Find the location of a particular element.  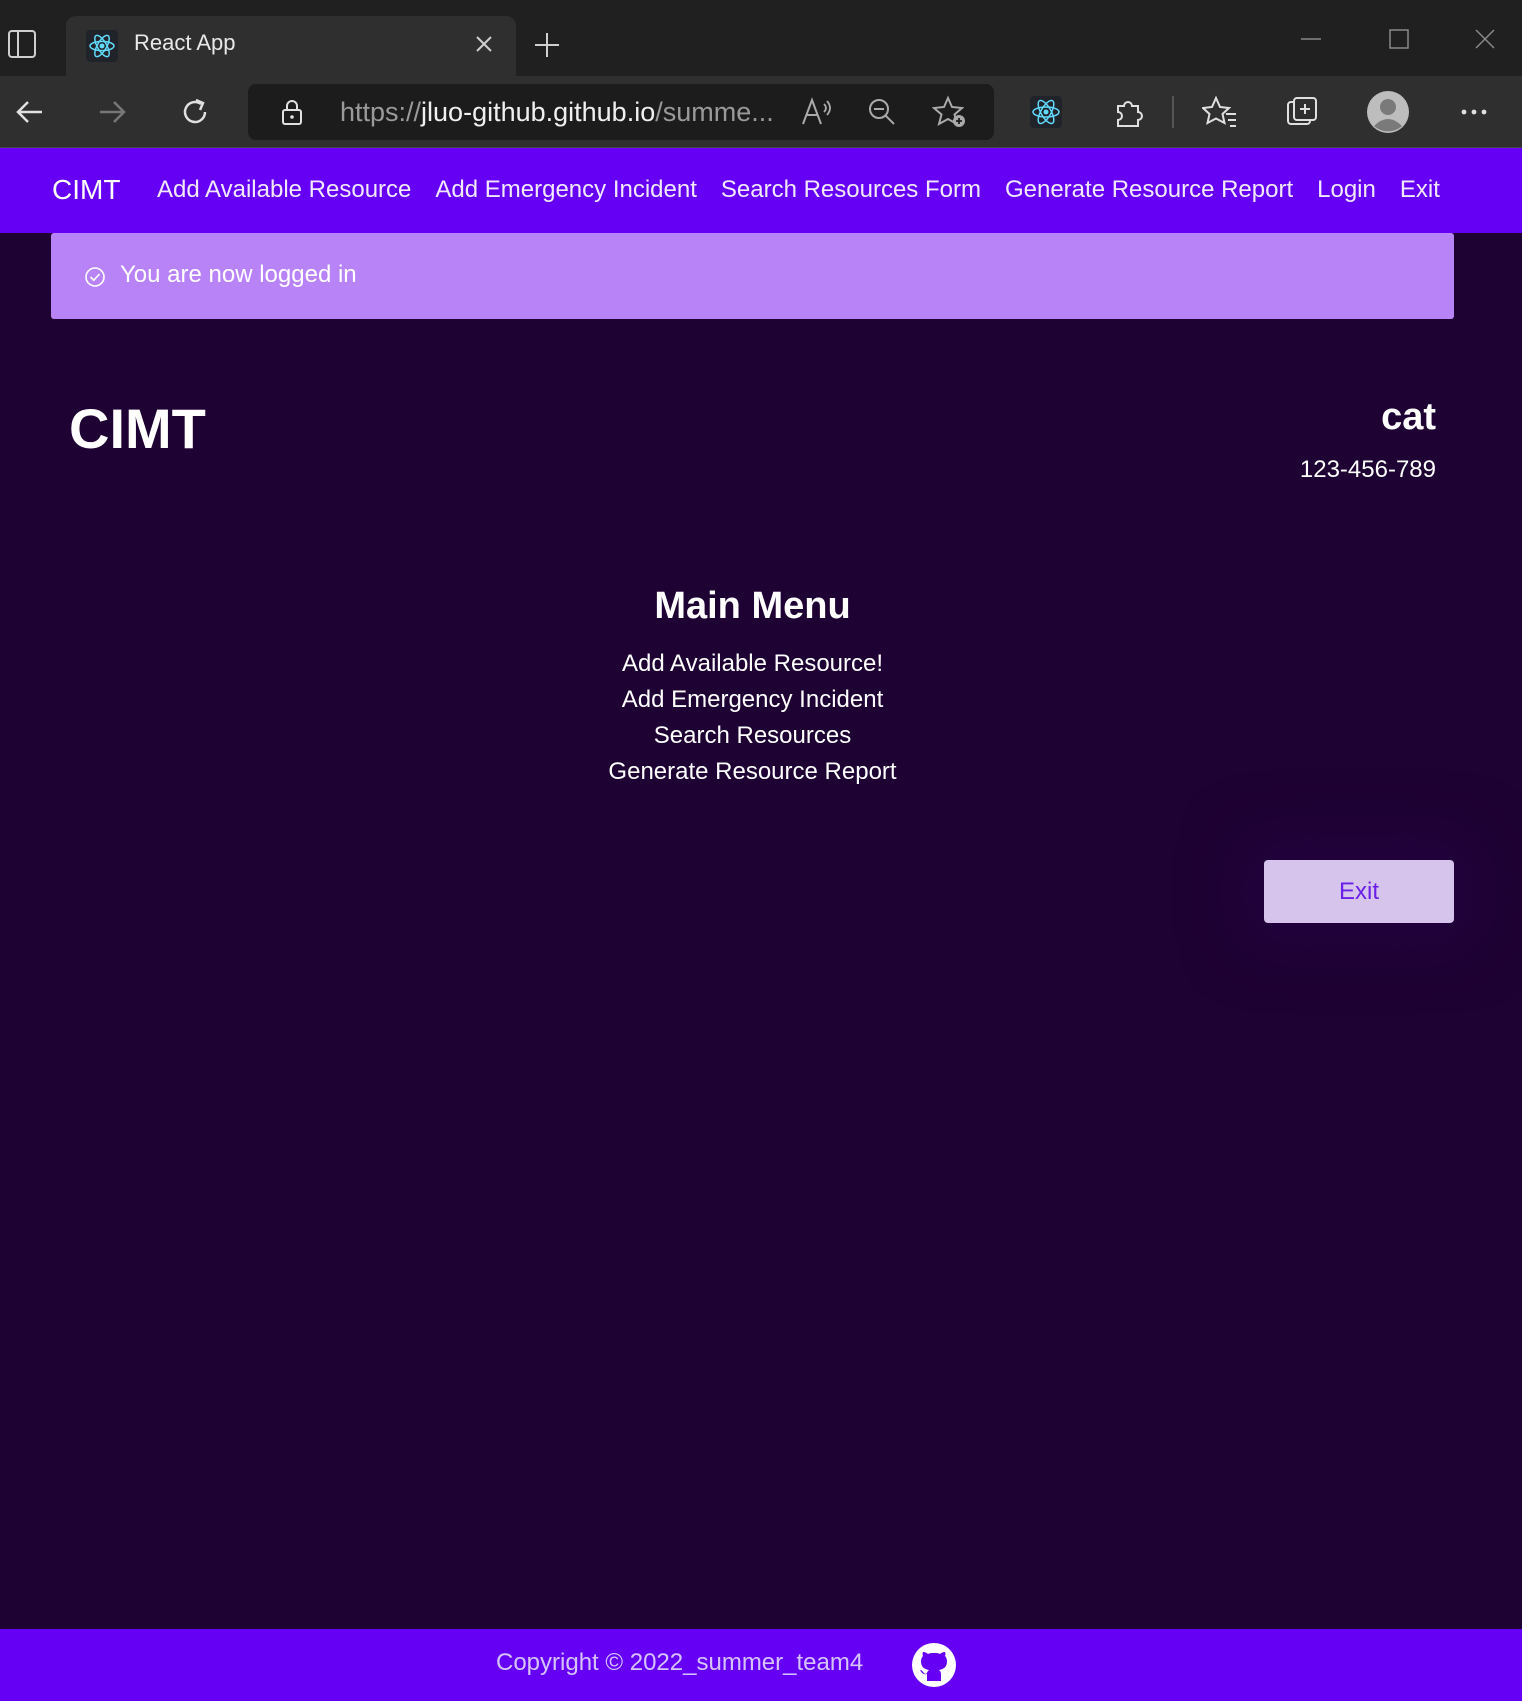

nav-link-login: Login is located at coordinates (1346, 190).